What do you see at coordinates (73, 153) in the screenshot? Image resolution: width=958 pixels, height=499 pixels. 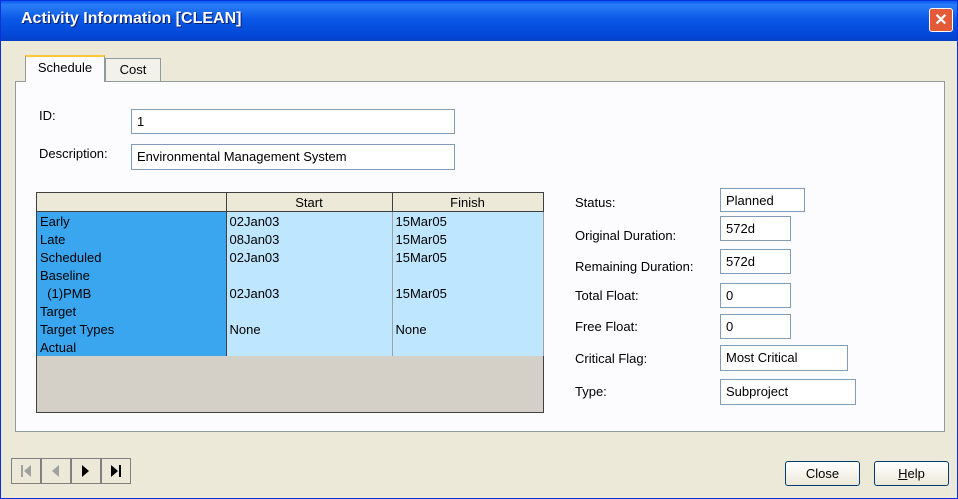 I see `description-label: Description:` at bounding box center [73, 153].